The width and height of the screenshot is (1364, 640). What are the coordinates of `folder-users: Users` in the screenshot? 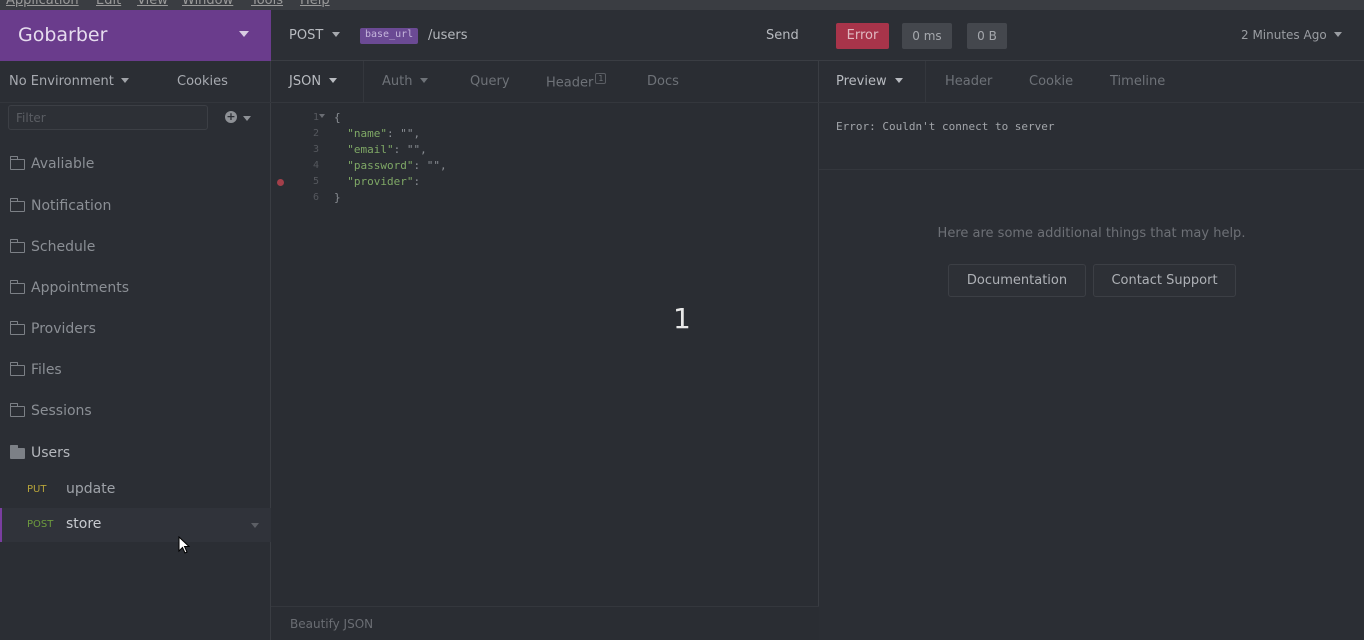 It's located at (135, 454).